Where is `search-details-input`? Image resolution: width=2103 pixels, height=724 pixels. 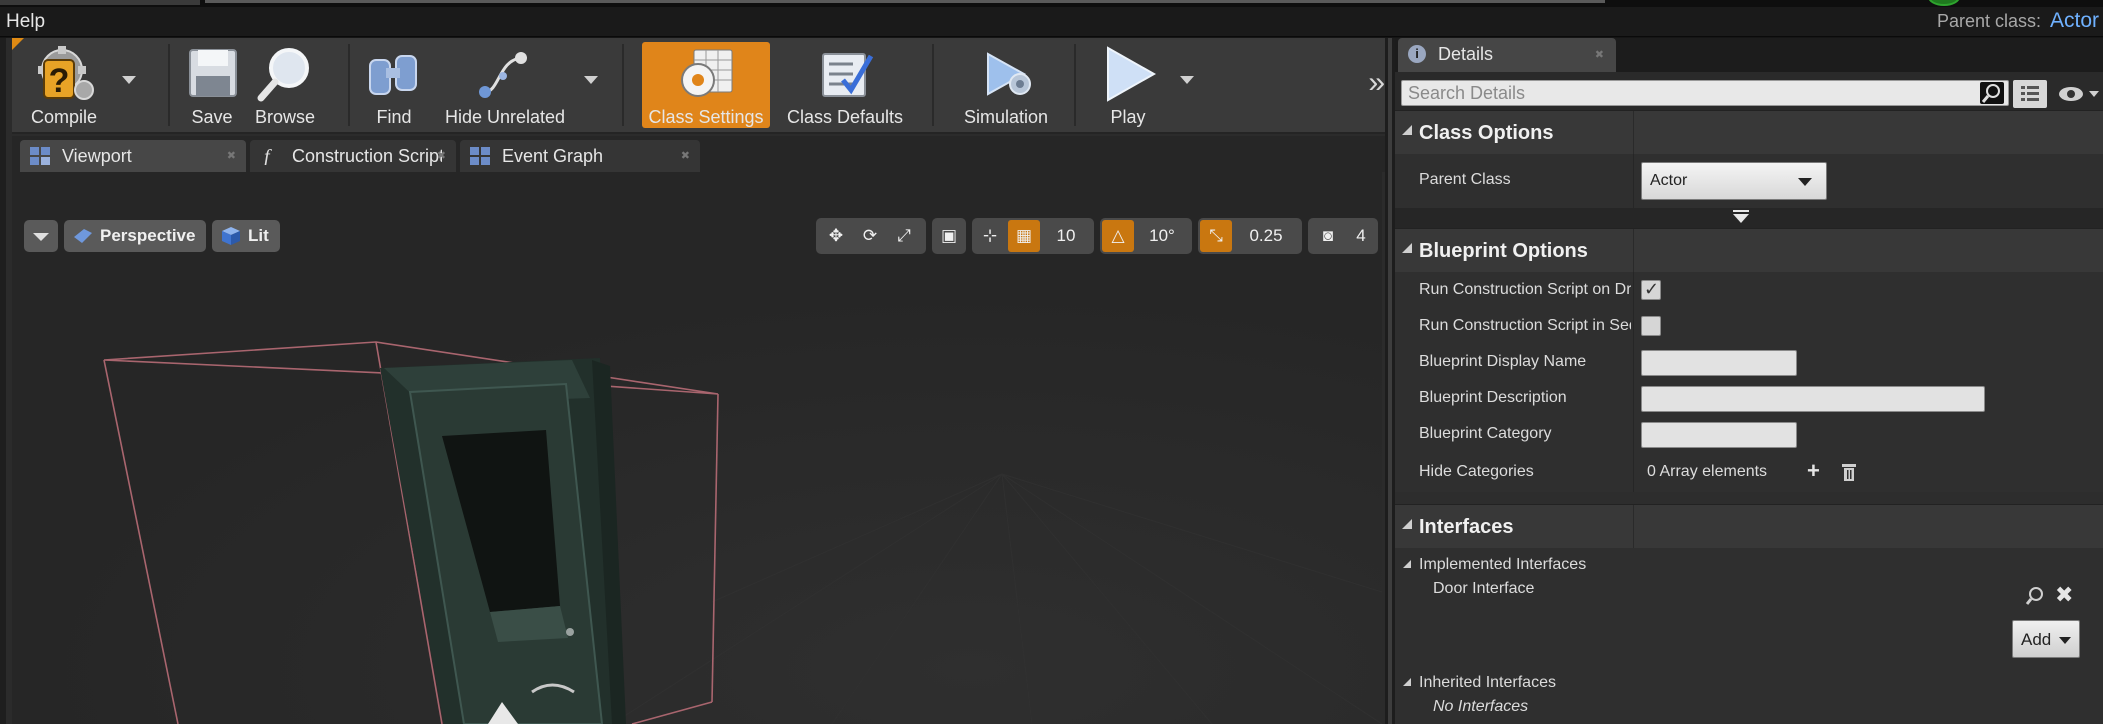
search-details-input is located at coordinates (1688, 93).